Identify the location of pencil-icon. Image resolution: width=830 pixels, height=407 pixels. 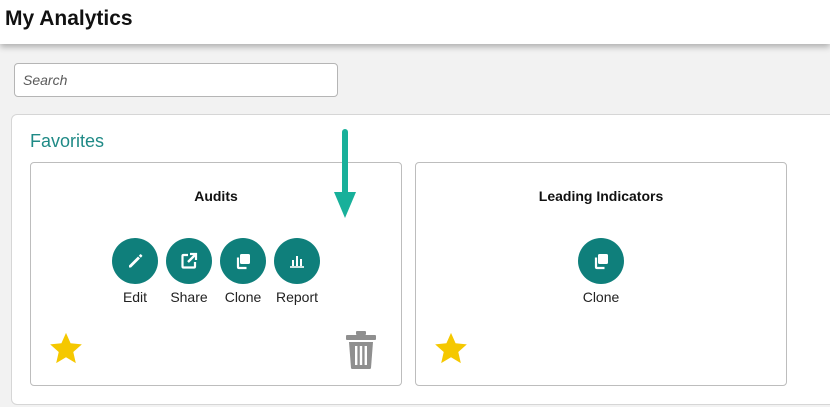
(136, 261).